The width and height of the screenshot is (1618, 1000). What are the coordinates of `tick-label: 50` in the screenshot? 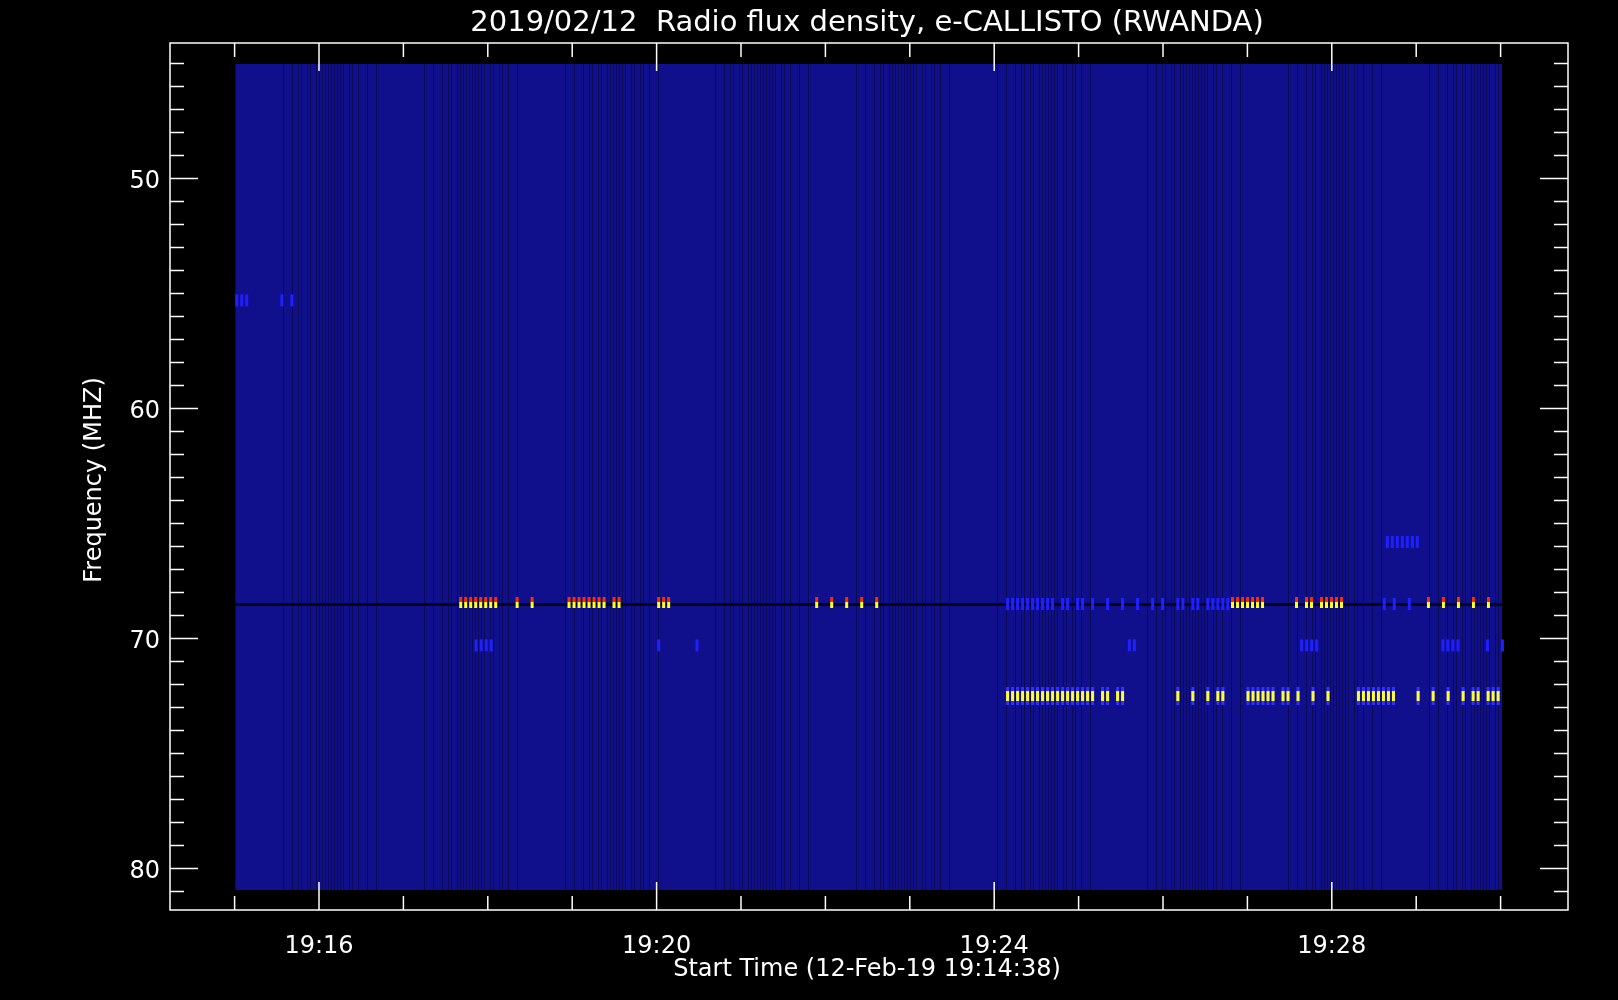 It's located at (144, 179).